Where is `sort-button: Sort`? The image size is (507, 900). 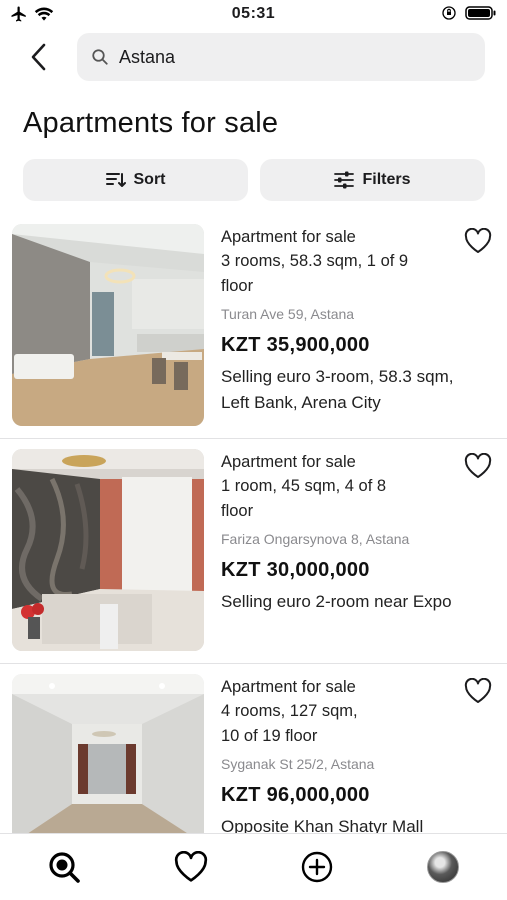
sort-button: Sort is located at coordinates (135, 180).